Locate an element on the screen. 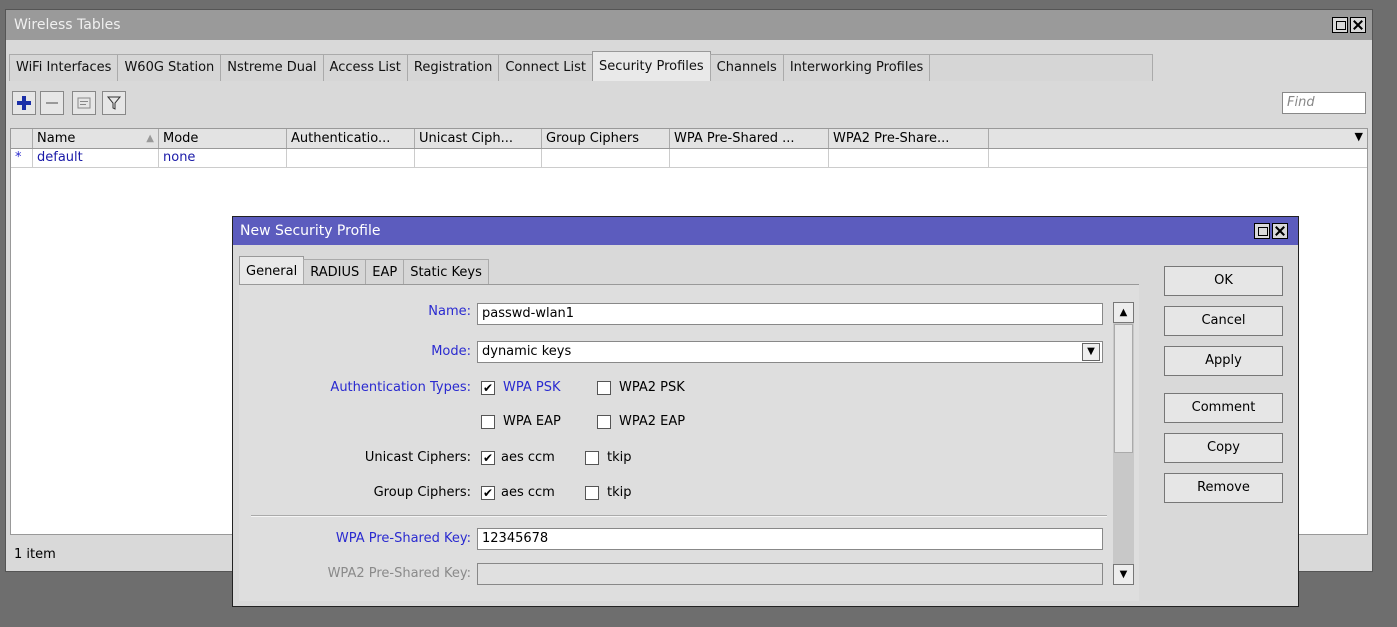 This screenshot has width=1397, height=627. dialog-maximize-icon is located at coordinates (1262, 231).